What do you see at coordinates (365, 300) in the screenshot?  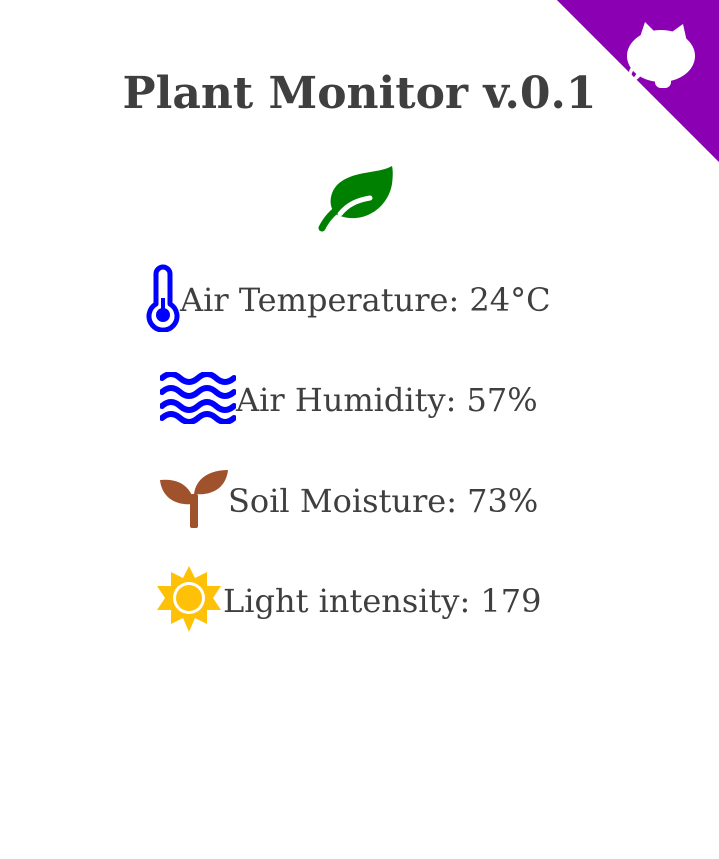 I see `air-temperature-label: Air Temperature: 24°C` at bounding box center [365, 300].